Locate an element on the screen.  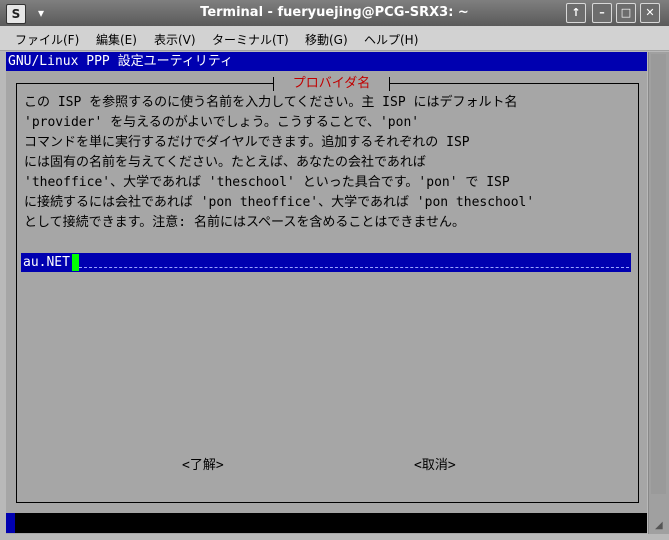
description-line: として接続できます。注意: 名前にはスペースを含めることはできません。 is located at coordinates (245, 222).